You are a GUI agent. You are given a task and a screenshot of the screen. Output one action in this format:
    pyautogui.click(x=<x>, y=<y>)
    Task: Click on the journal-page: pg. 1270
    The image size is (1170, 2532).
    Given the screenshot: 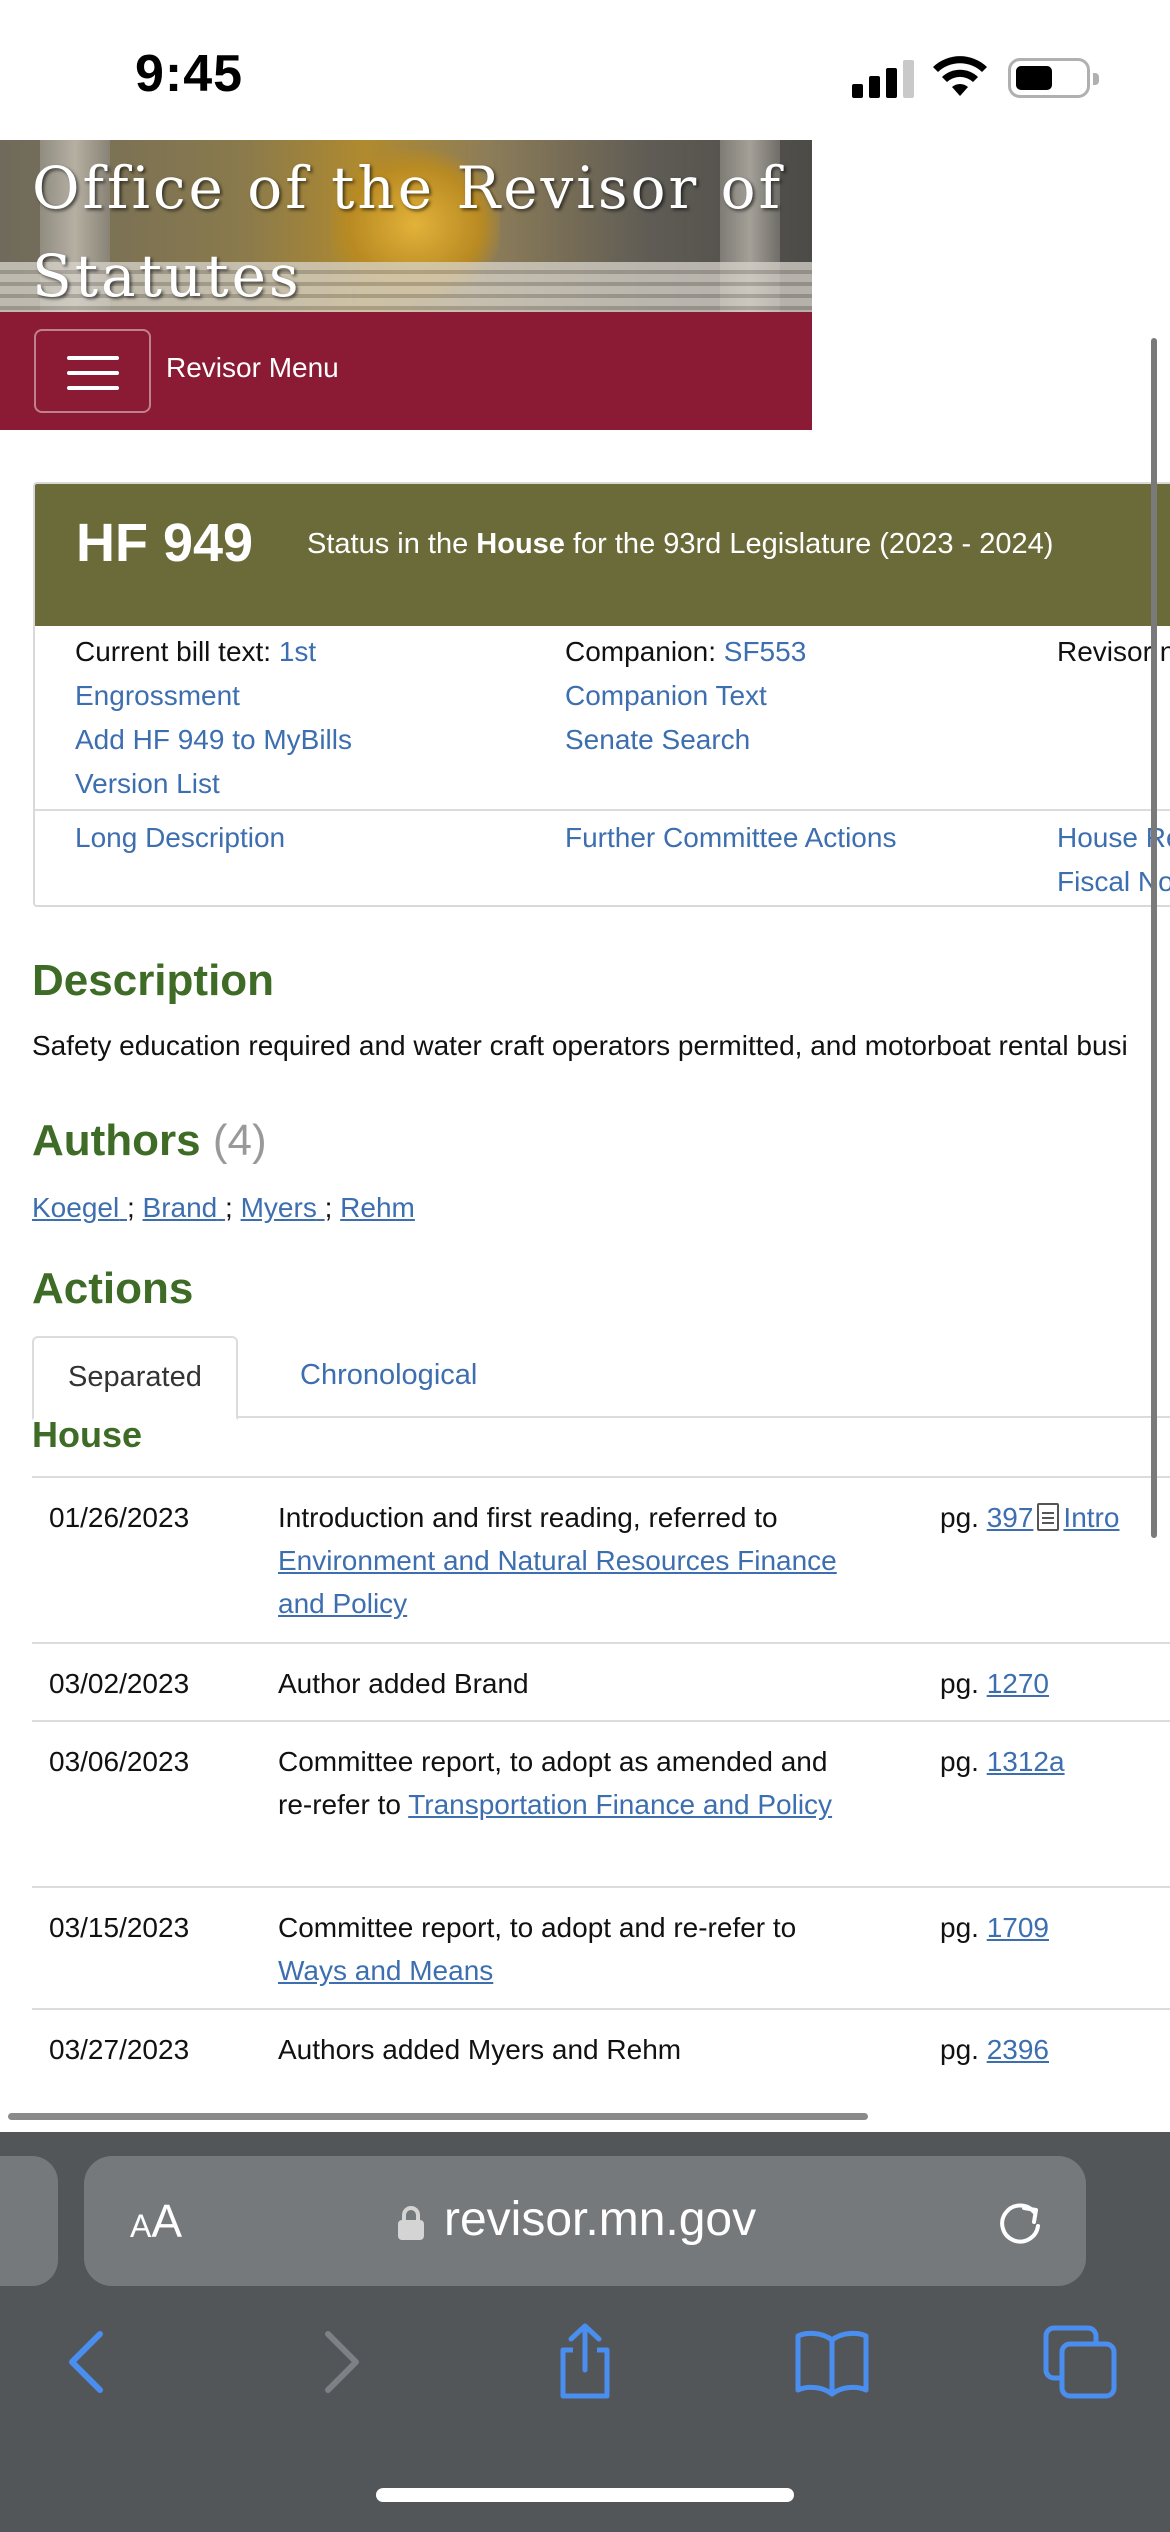 What is the action you would take?
    pyautogui.click(x=994, y=1683)
    